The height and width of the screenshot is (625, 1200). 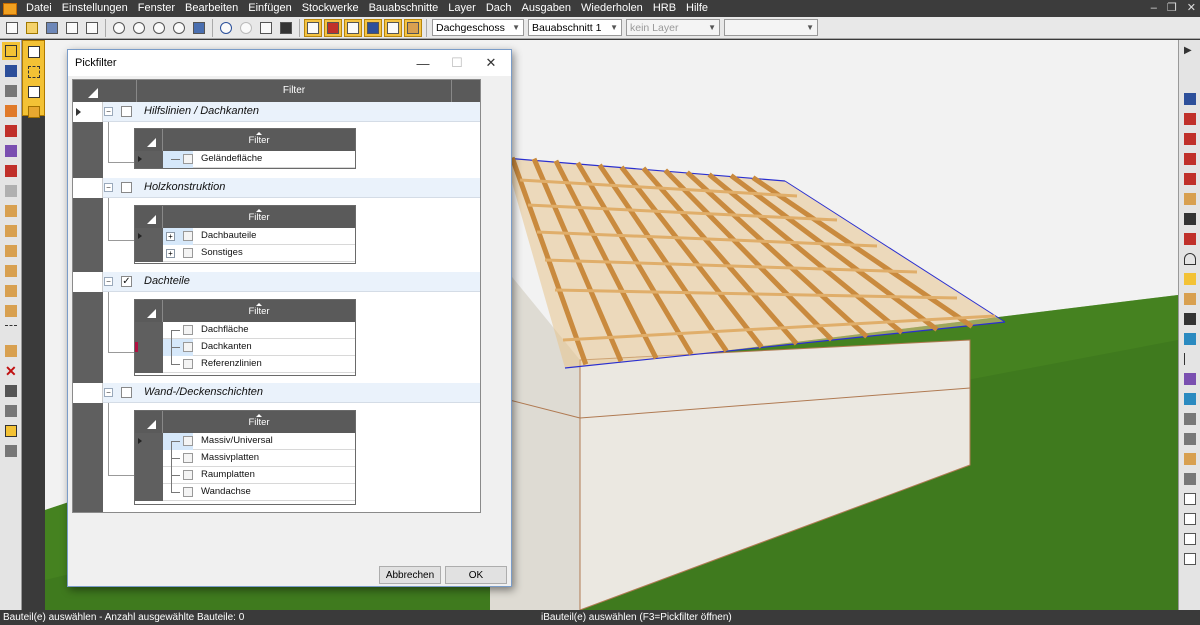 What do you see at coordinates (119, 28) in the screenshot?
I see `zoom-in-icon` at bounding box center [119, 28].